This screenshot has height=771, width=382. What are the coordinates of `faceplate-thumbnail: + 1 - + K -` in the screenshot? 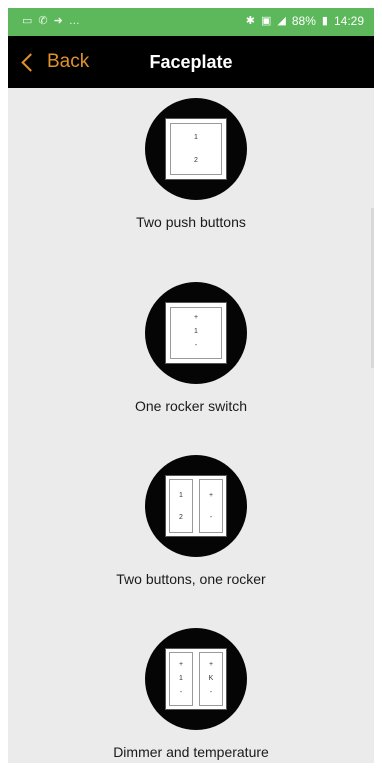 It's located at (196, 679).